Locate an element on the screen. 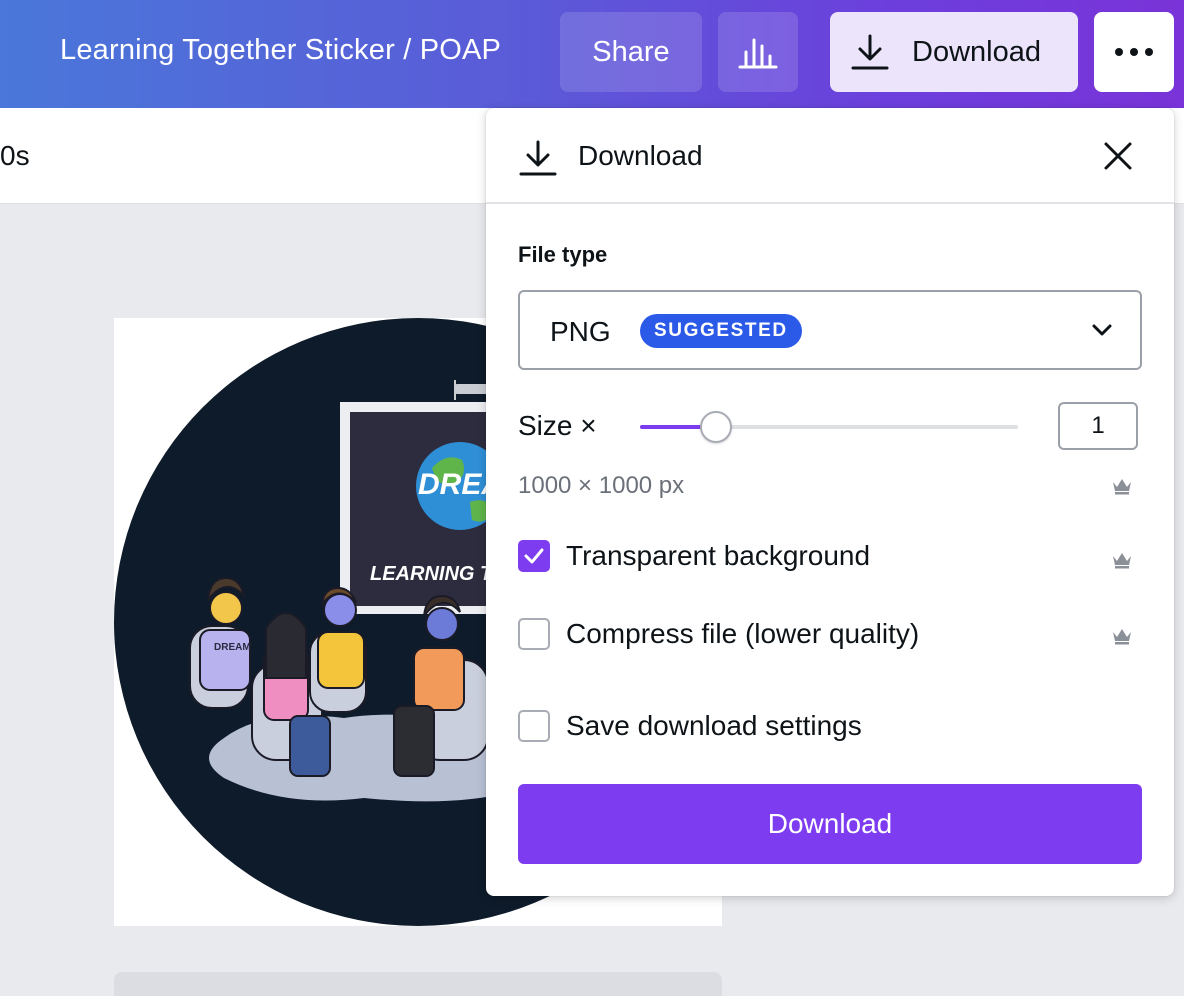 The image size is (1184, 996). panel-header: Download is located at coordinates (830, 156).